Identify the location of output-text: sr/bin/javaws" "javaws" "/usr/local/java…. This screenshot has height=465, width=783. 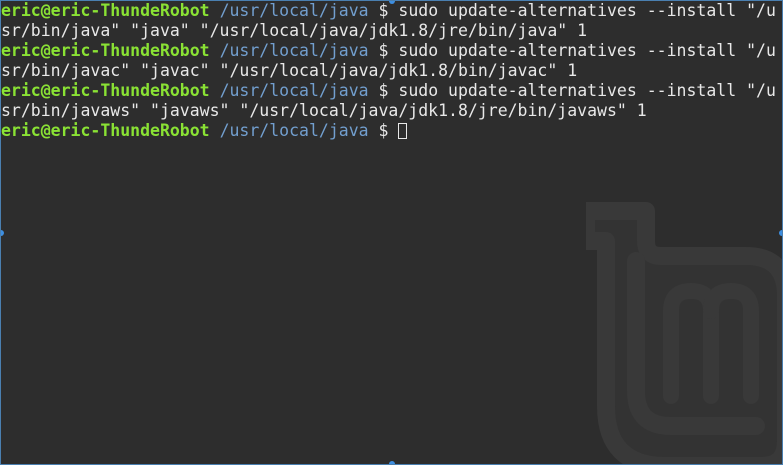
(324, 110).